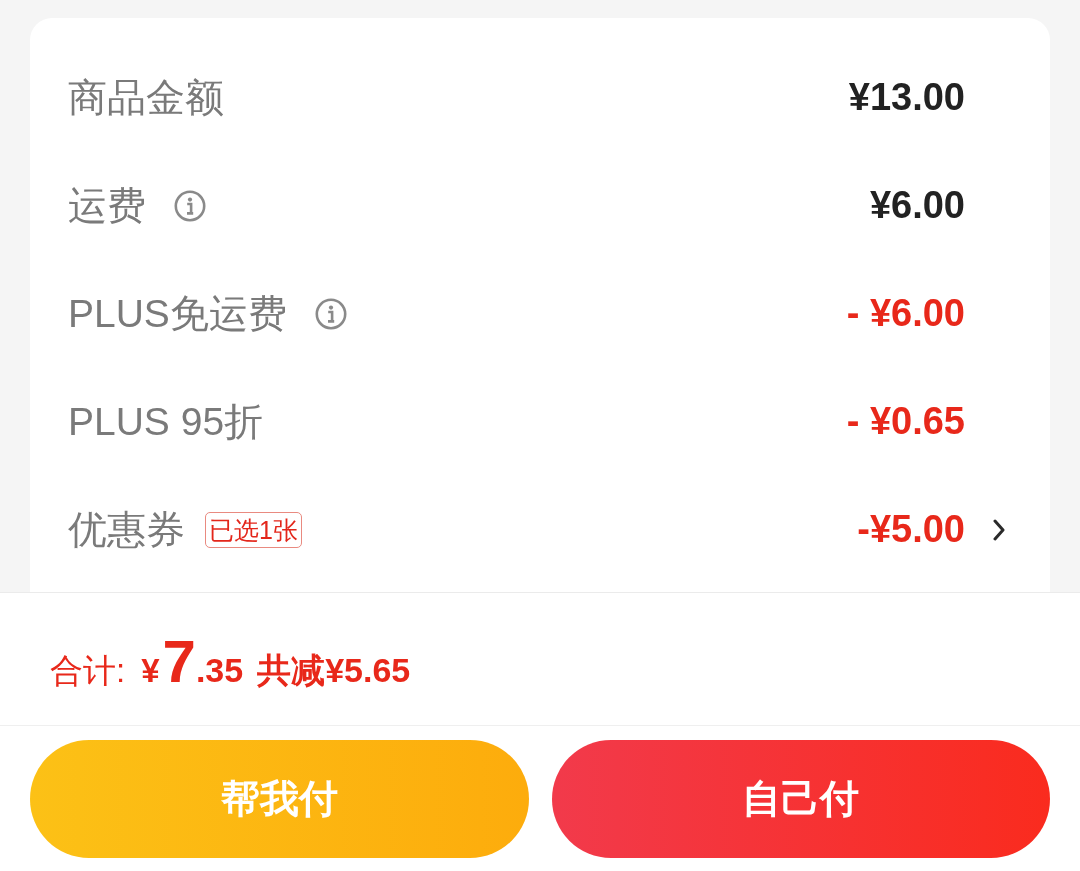 The height and width of the screenshot is (871, 1080). What do you see at coordinates (126, 529) in the screenshot?
I see `fee-label: 优惠券` at bounding box center [126, 529].